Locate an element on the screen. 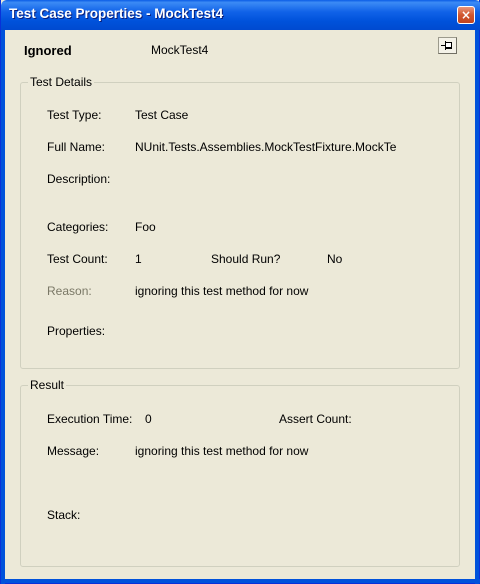  close-button: × is located at coordinates (466, 15).